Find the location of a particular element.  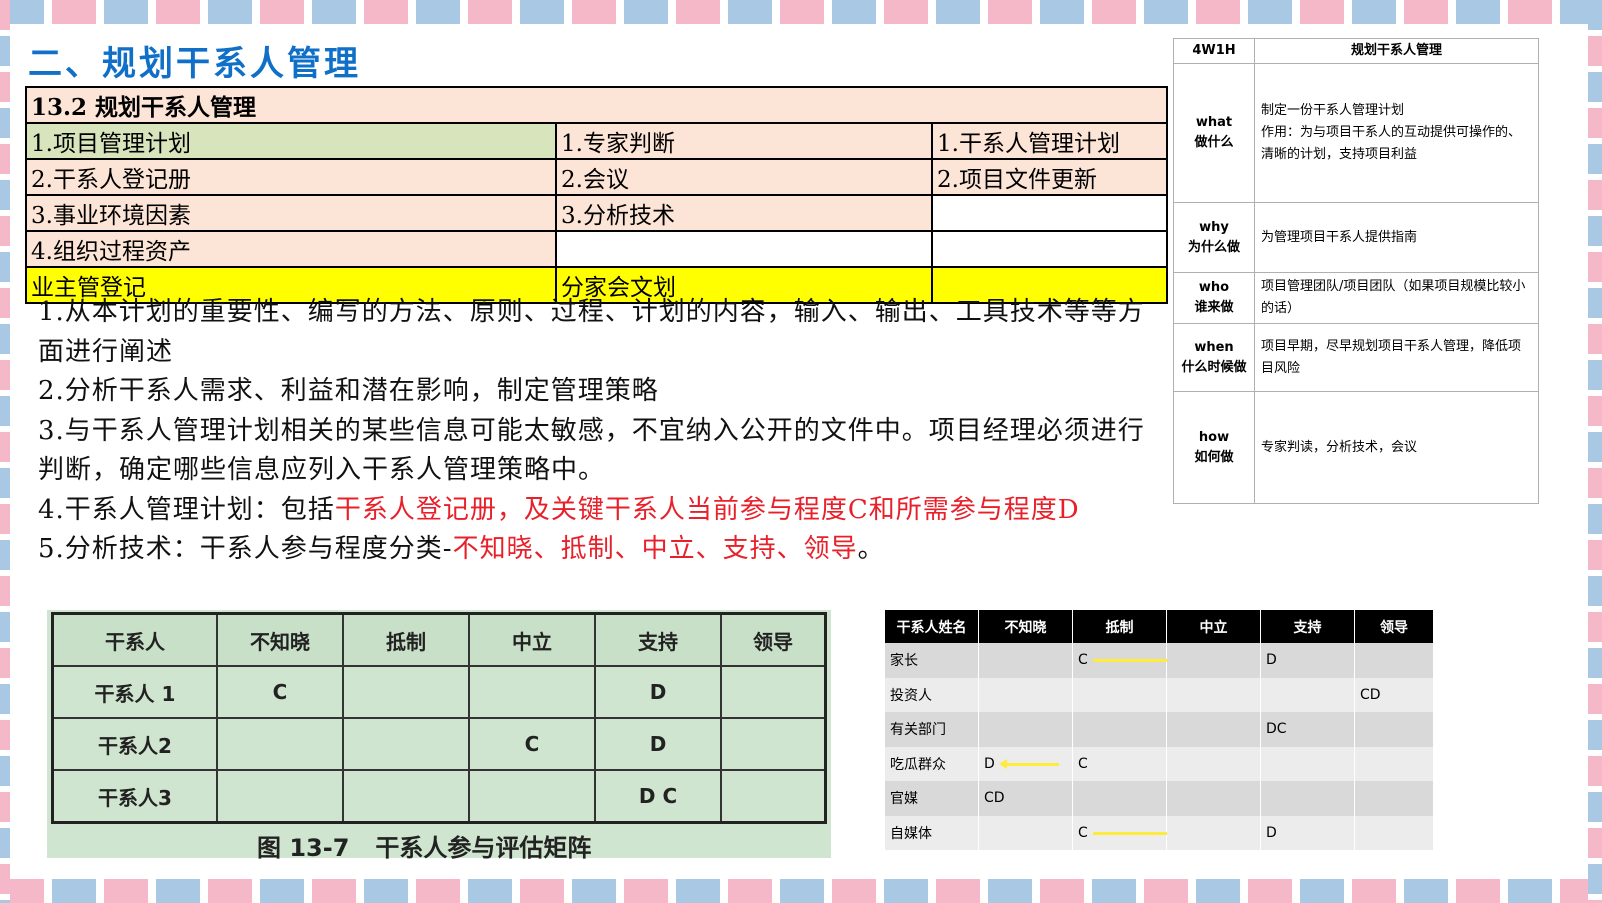

itto-input-4: 4.组织过程资产 is located at coordinates (291, 249).